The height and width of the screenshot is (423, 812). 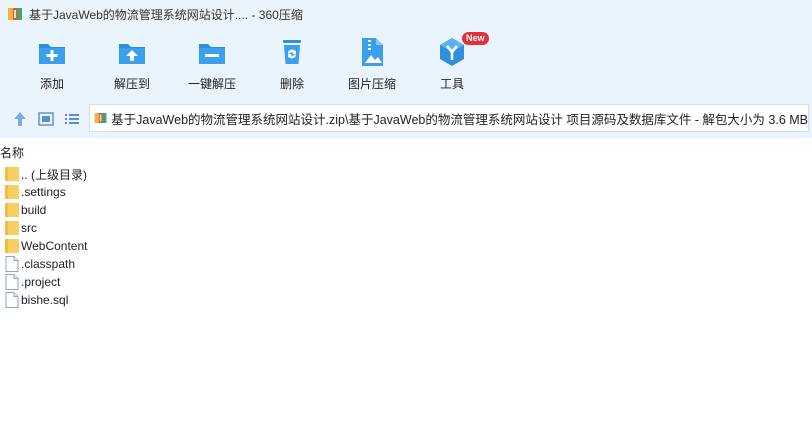 I want to click on file-name: WebContent, so click(x=54, y=246).